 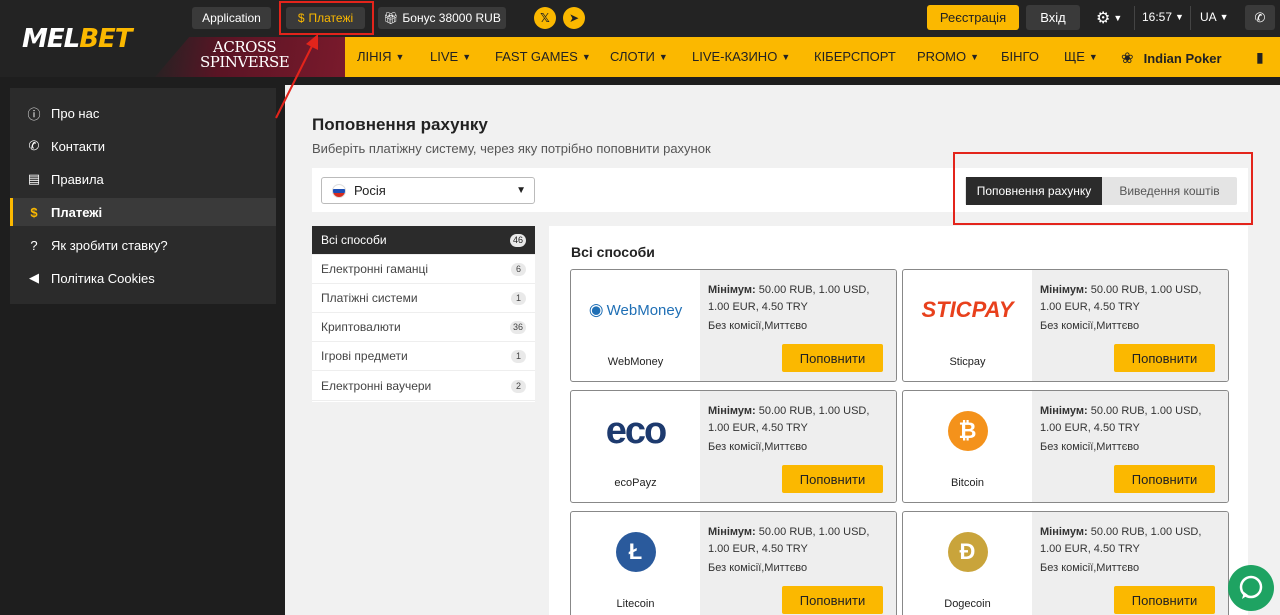 I want to click on nav-item-bingo: БІНГО, so click(x=1020, y=56).